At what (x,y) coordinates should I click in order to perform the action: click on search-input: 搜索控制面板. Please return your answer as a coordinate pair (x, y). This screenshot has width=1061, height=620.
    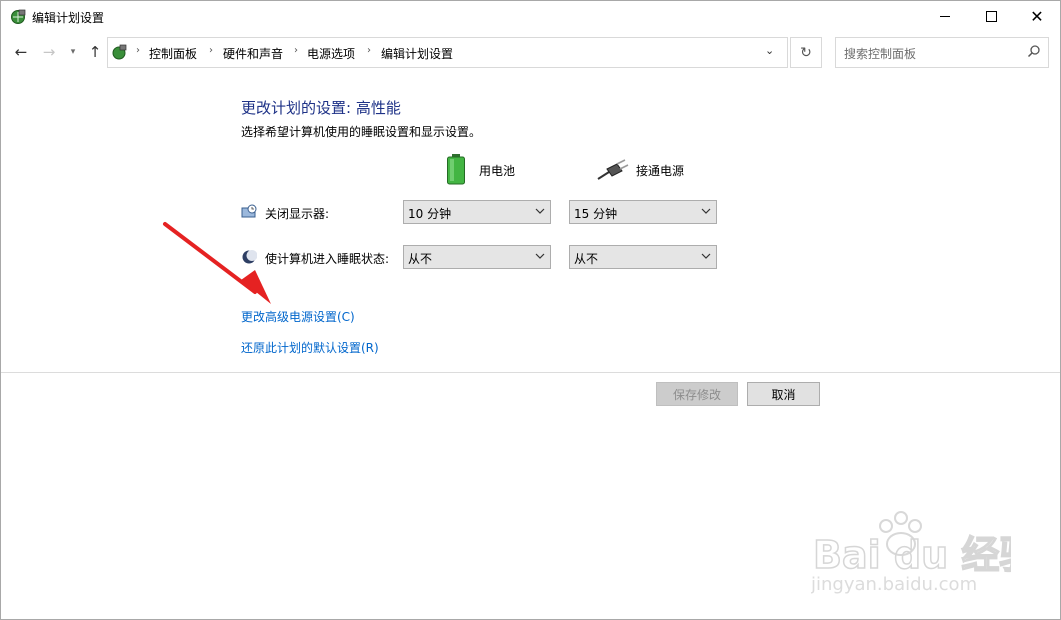
    Looking at the image, I should click on (942, 52).